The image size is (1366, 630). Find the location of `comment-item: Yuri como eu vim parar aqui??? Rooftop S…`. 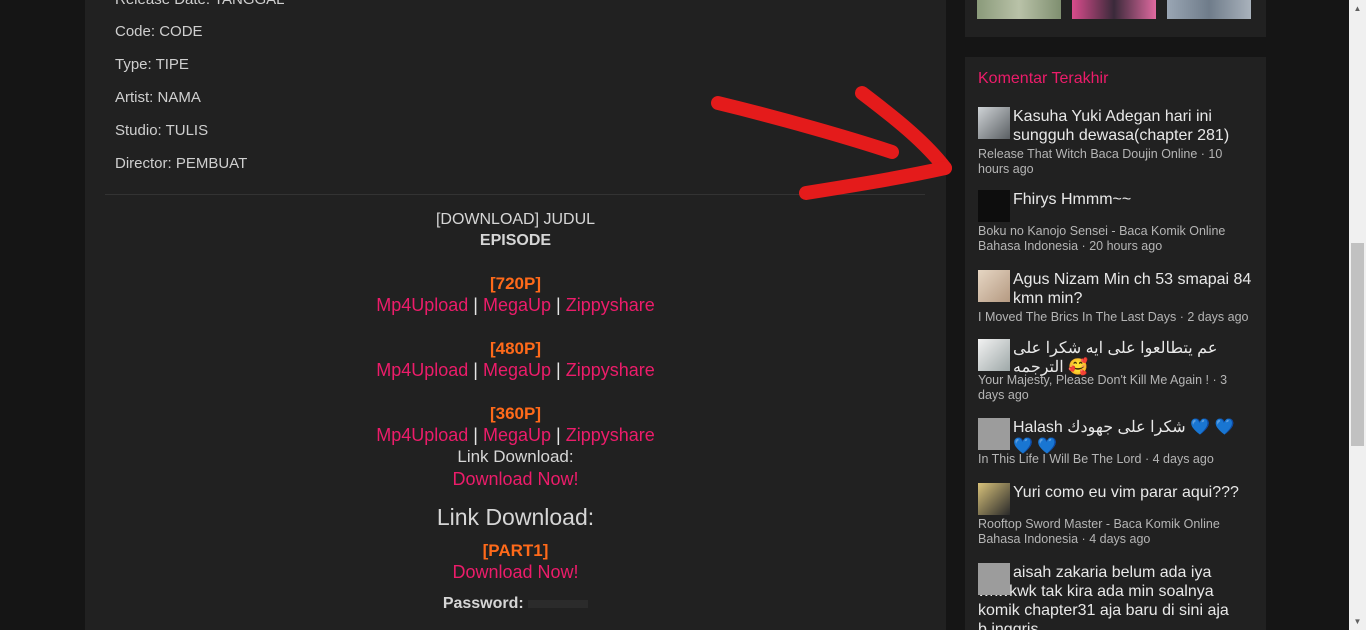

comment-item: Yuri como eu vim parar aqui??? Rooftop S… is located at coordinates (1117, 515).